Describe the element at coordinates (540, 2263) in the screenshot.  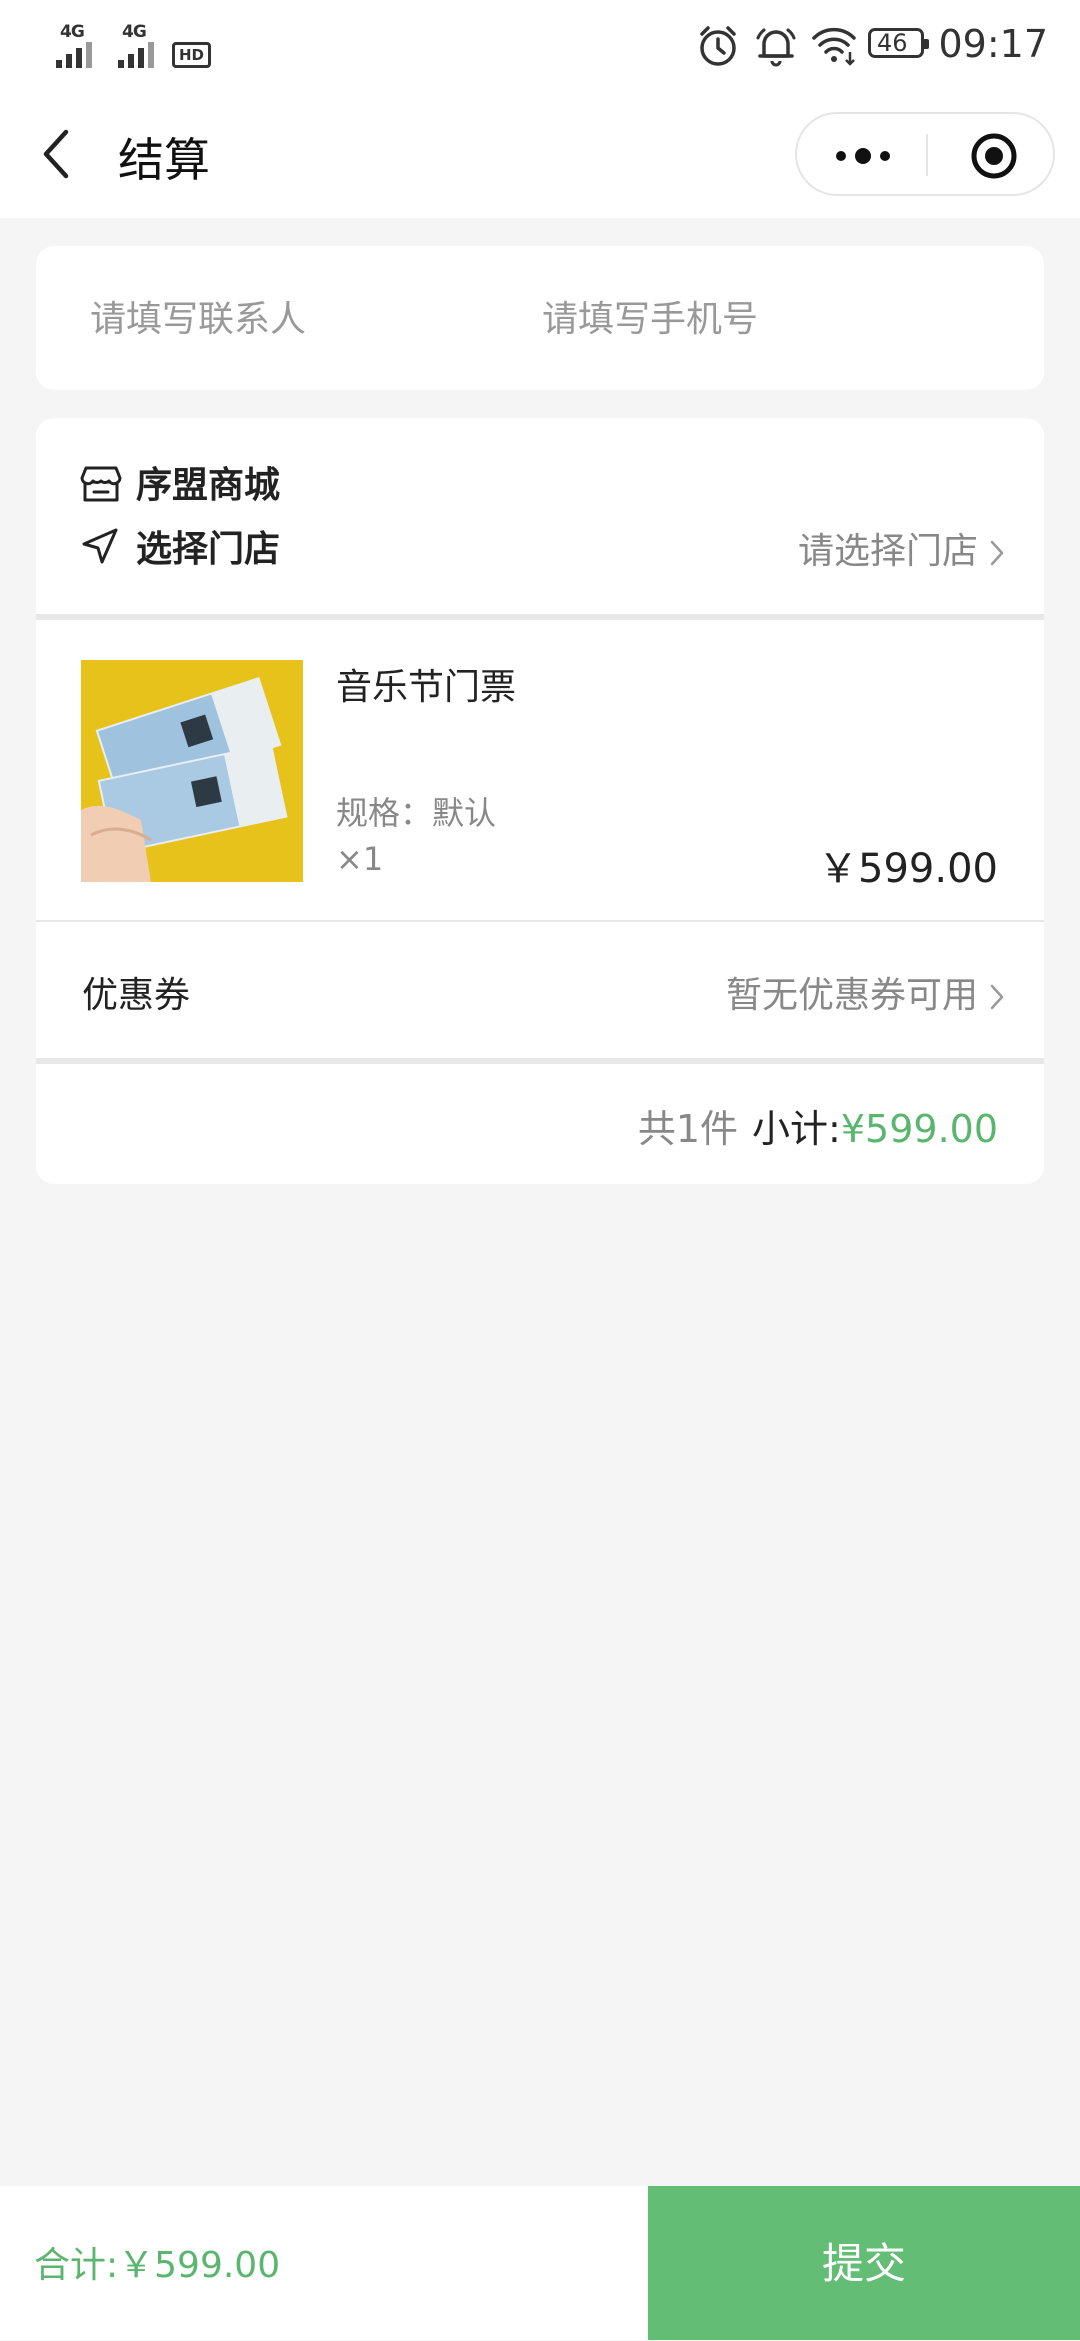
I see `checkout-bar: 合计:￥599.00 提交` at that location.